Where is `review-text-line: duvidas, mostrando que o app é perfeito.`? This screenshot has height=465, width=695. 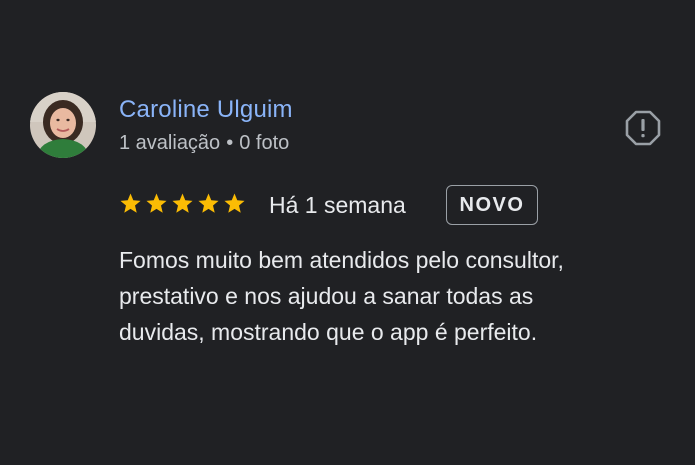
review-text-line: duvidas, mostrando que o app é perfeito. is located at coordinates (328, 332).